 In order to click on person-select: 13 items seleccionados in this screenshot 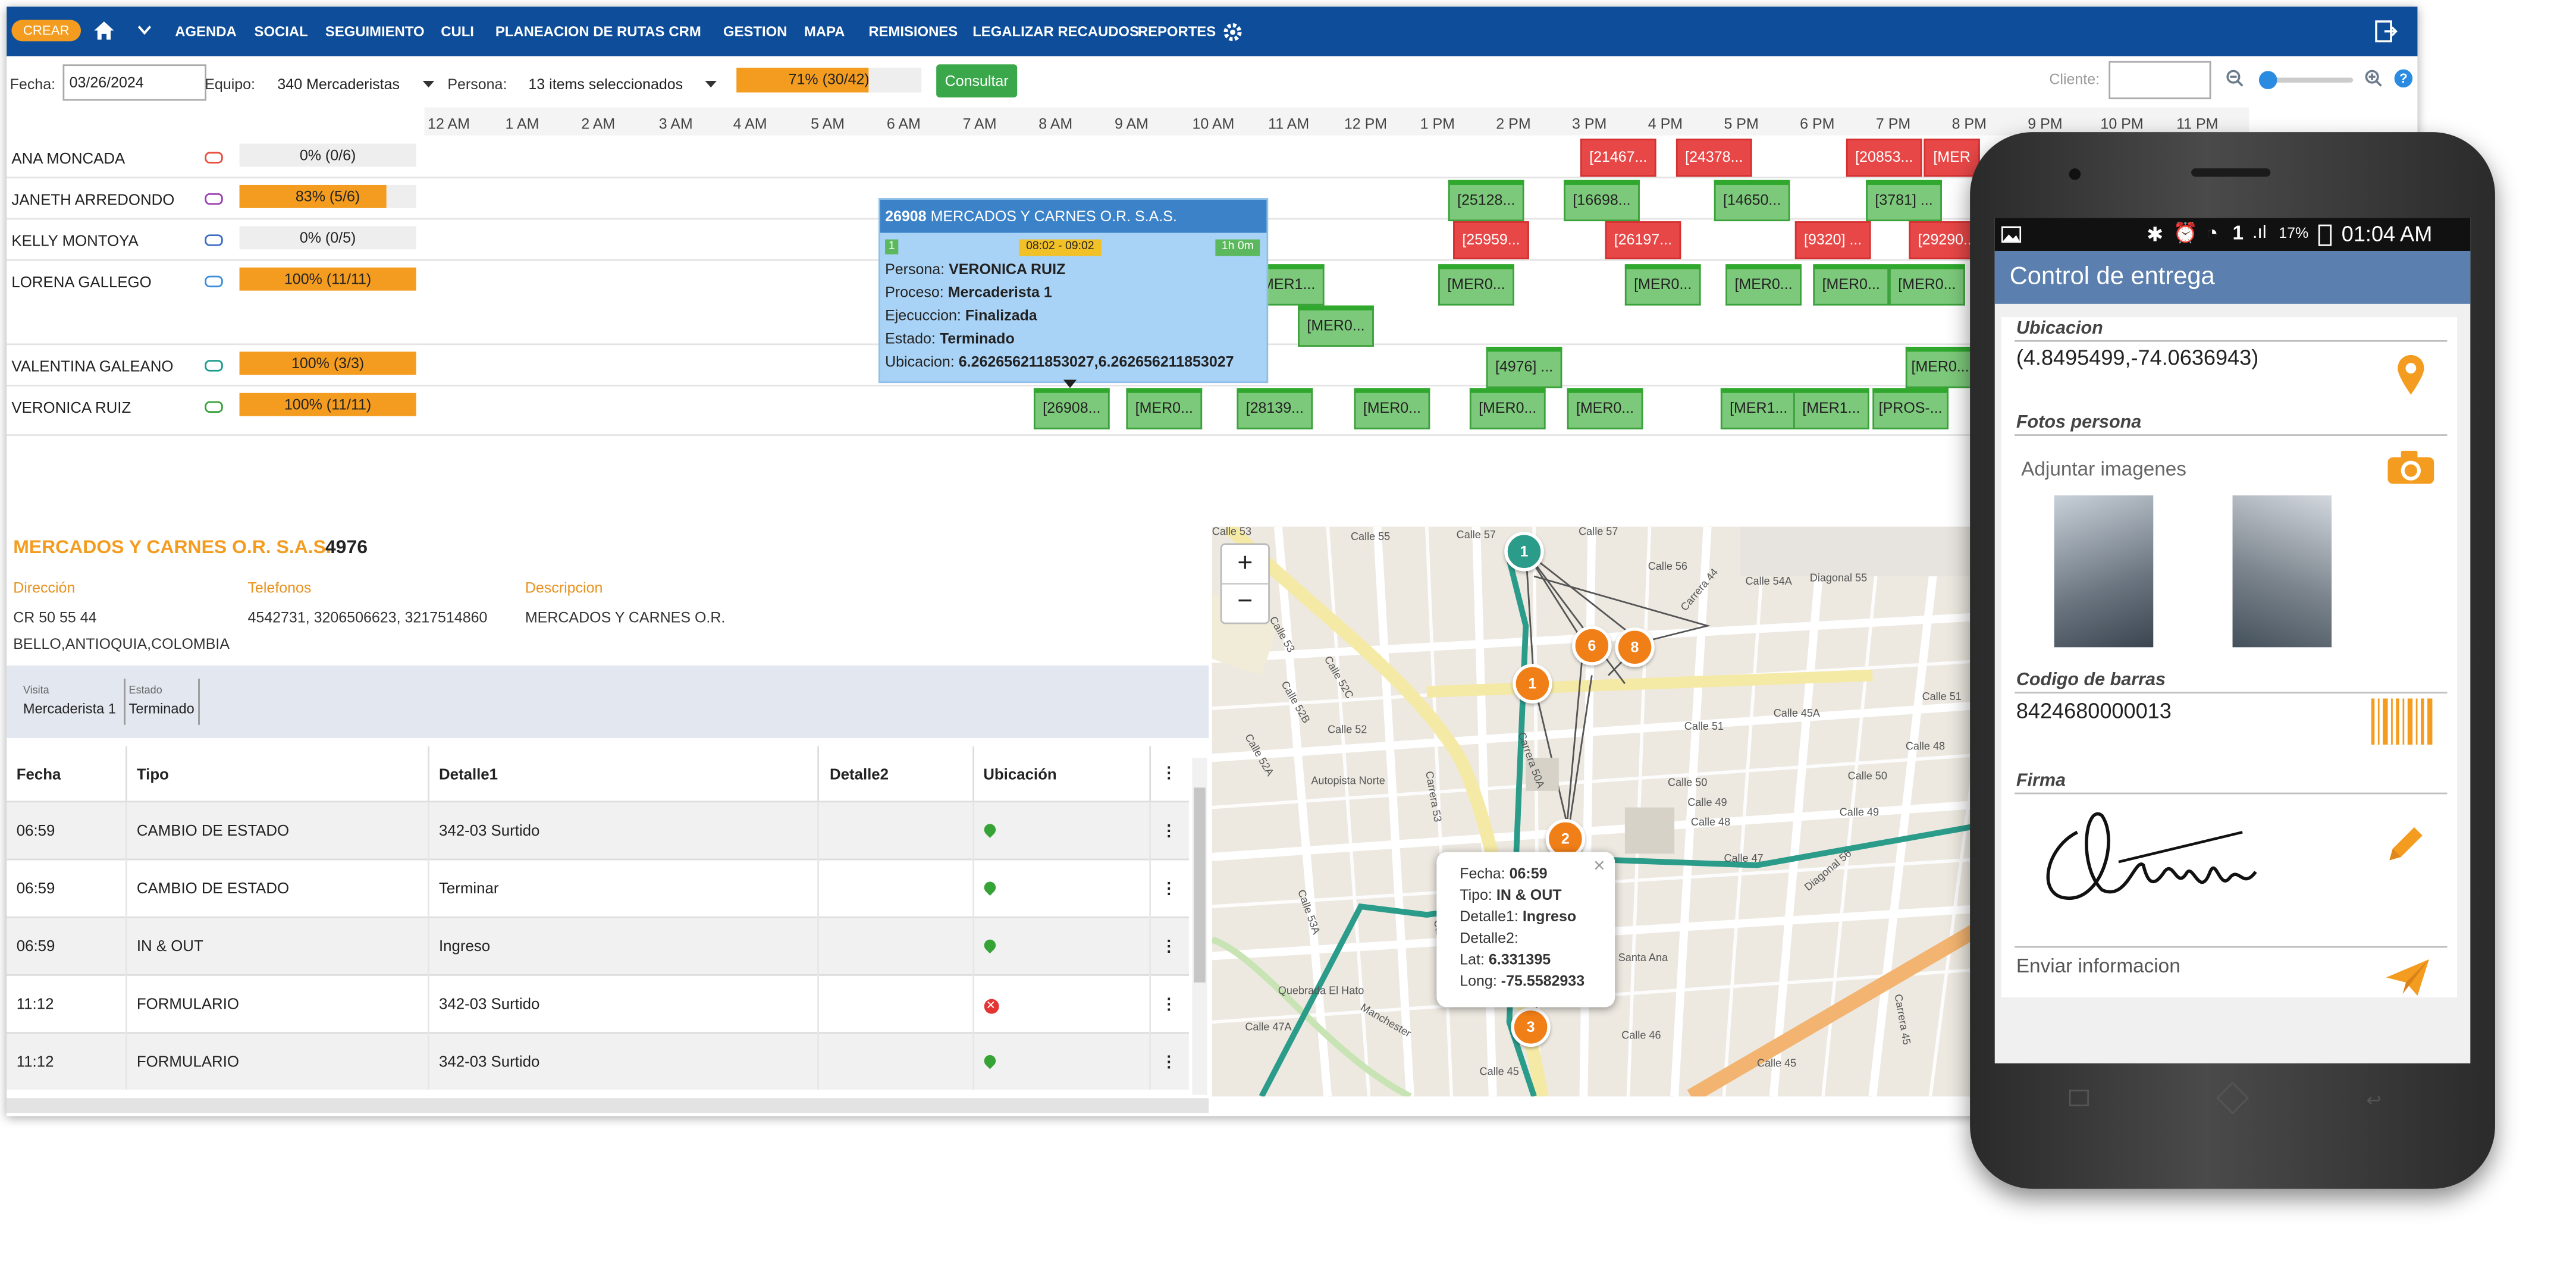, I will do `click(605, 84)`.